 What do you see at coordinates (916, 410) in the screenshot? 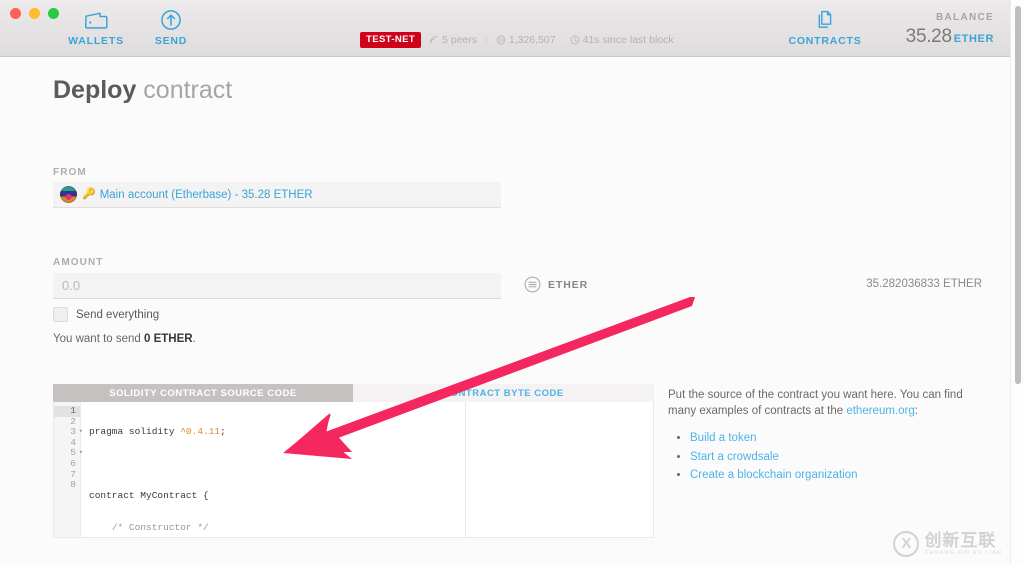
I see `help-text-part2: :` at bounding box center [916, 410].